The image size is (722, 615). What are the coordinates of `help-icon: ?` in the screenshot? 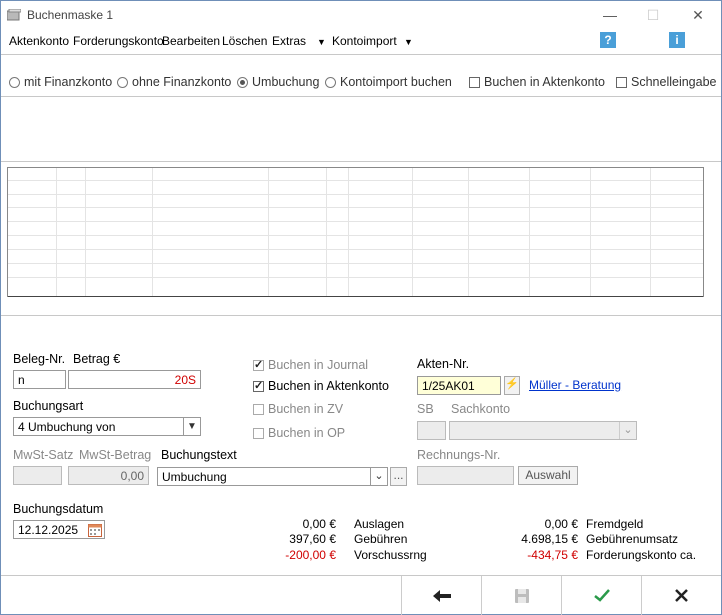 It's located at (608, 40).